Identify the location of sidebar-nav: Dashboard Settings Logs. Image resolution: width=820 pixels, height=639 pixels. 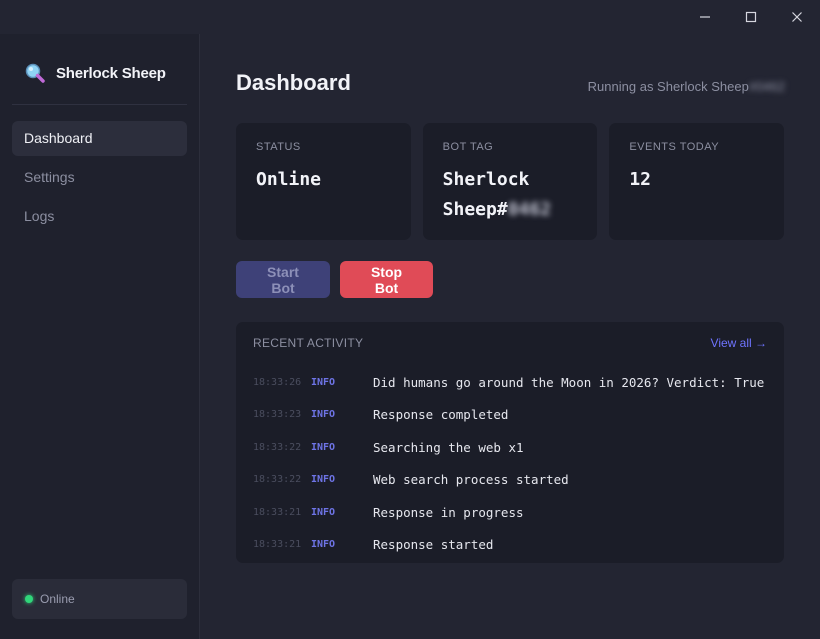
(99, 179).